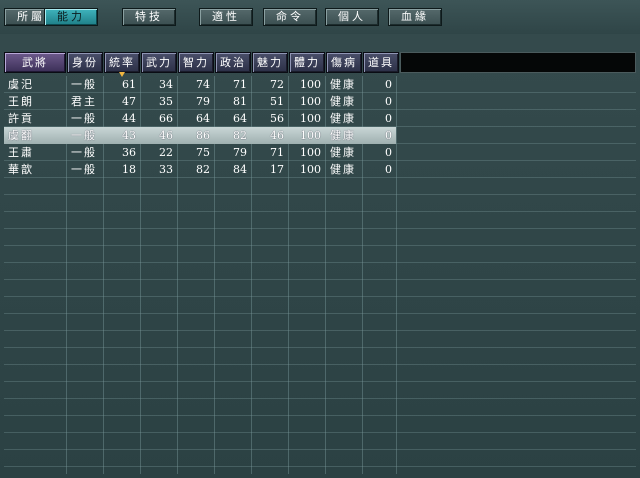 This screenshot has width=640, height=478. Describe the element at coordinates (21, 118) in the screenshot. I see `cell-name: 許貢` at that location.